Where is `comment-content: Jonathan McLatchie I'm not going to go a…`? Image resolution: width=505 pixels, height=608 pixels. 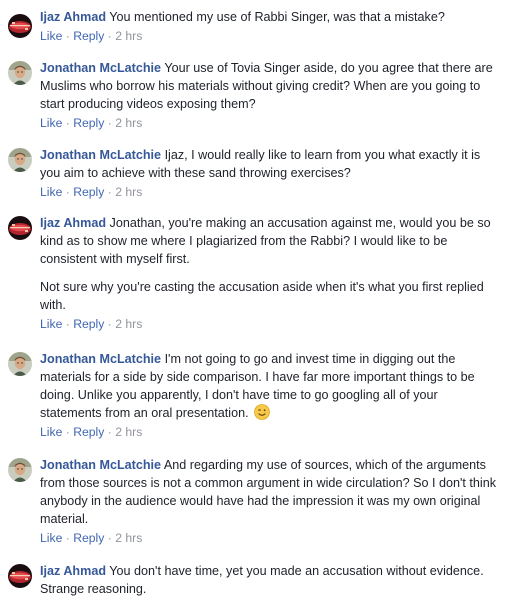 comment-content: Jonathan McLatchie I'm not going to go a… is located at coordinates (269, 386).